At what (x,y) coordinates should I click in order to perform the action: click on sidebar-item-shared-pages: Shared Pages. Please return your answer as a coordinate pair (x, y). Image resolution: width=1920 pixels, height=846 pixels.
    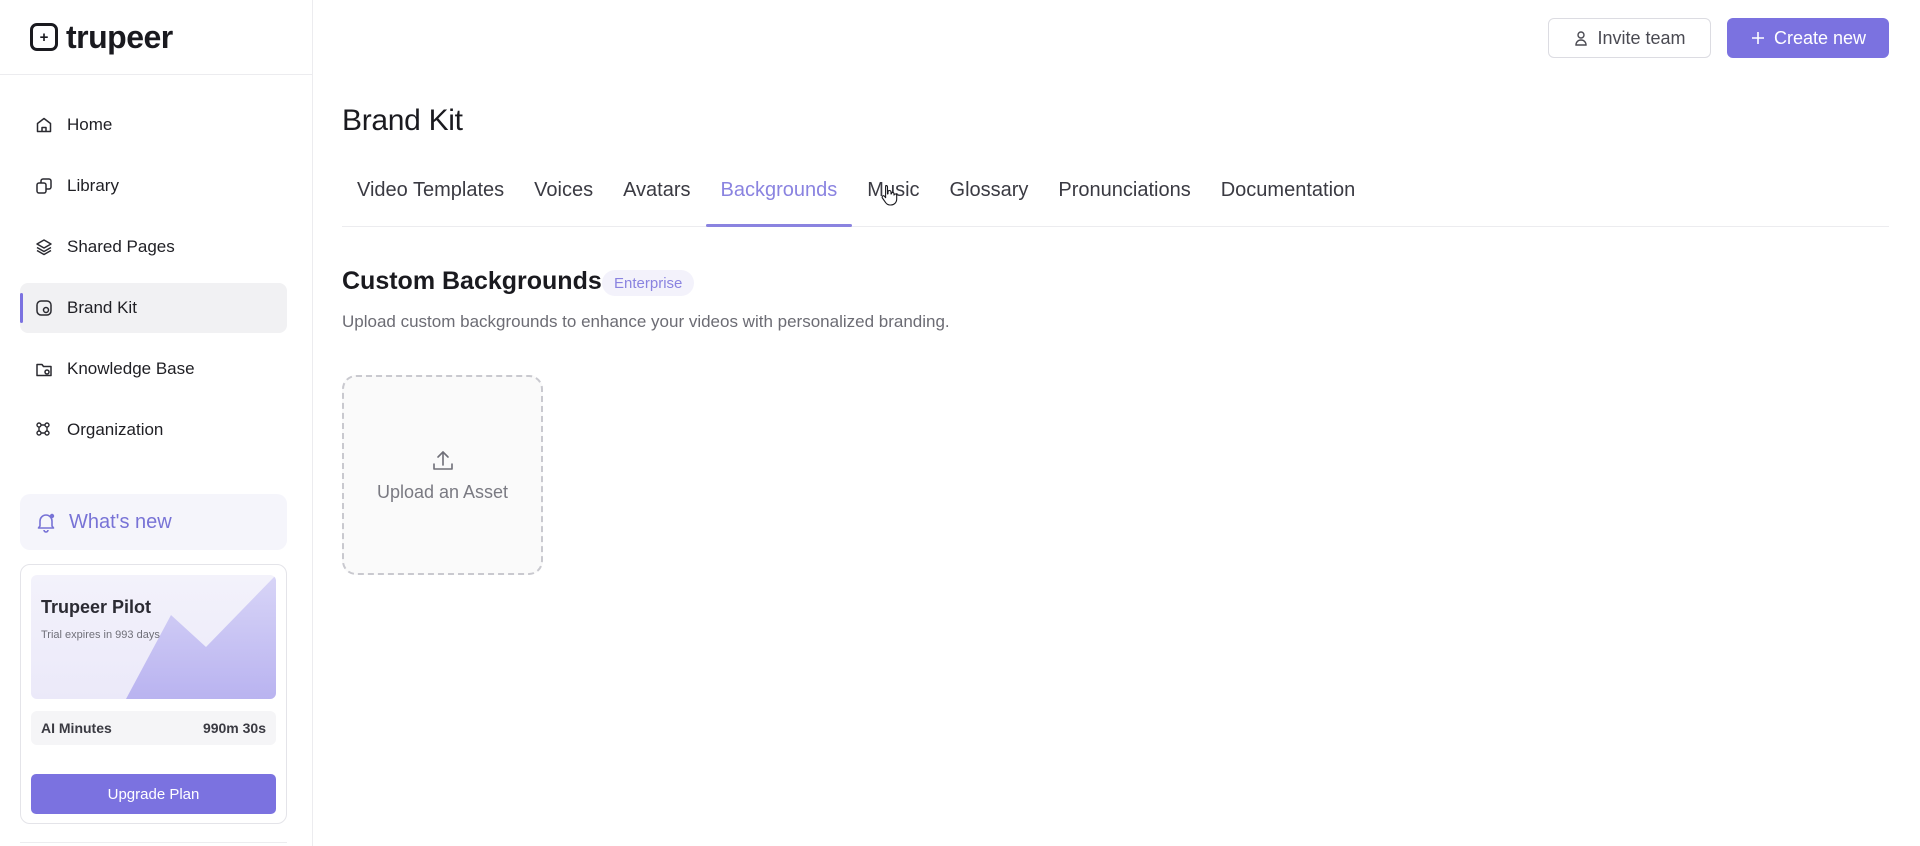
    Looking at the image, I should click on (153, 247).